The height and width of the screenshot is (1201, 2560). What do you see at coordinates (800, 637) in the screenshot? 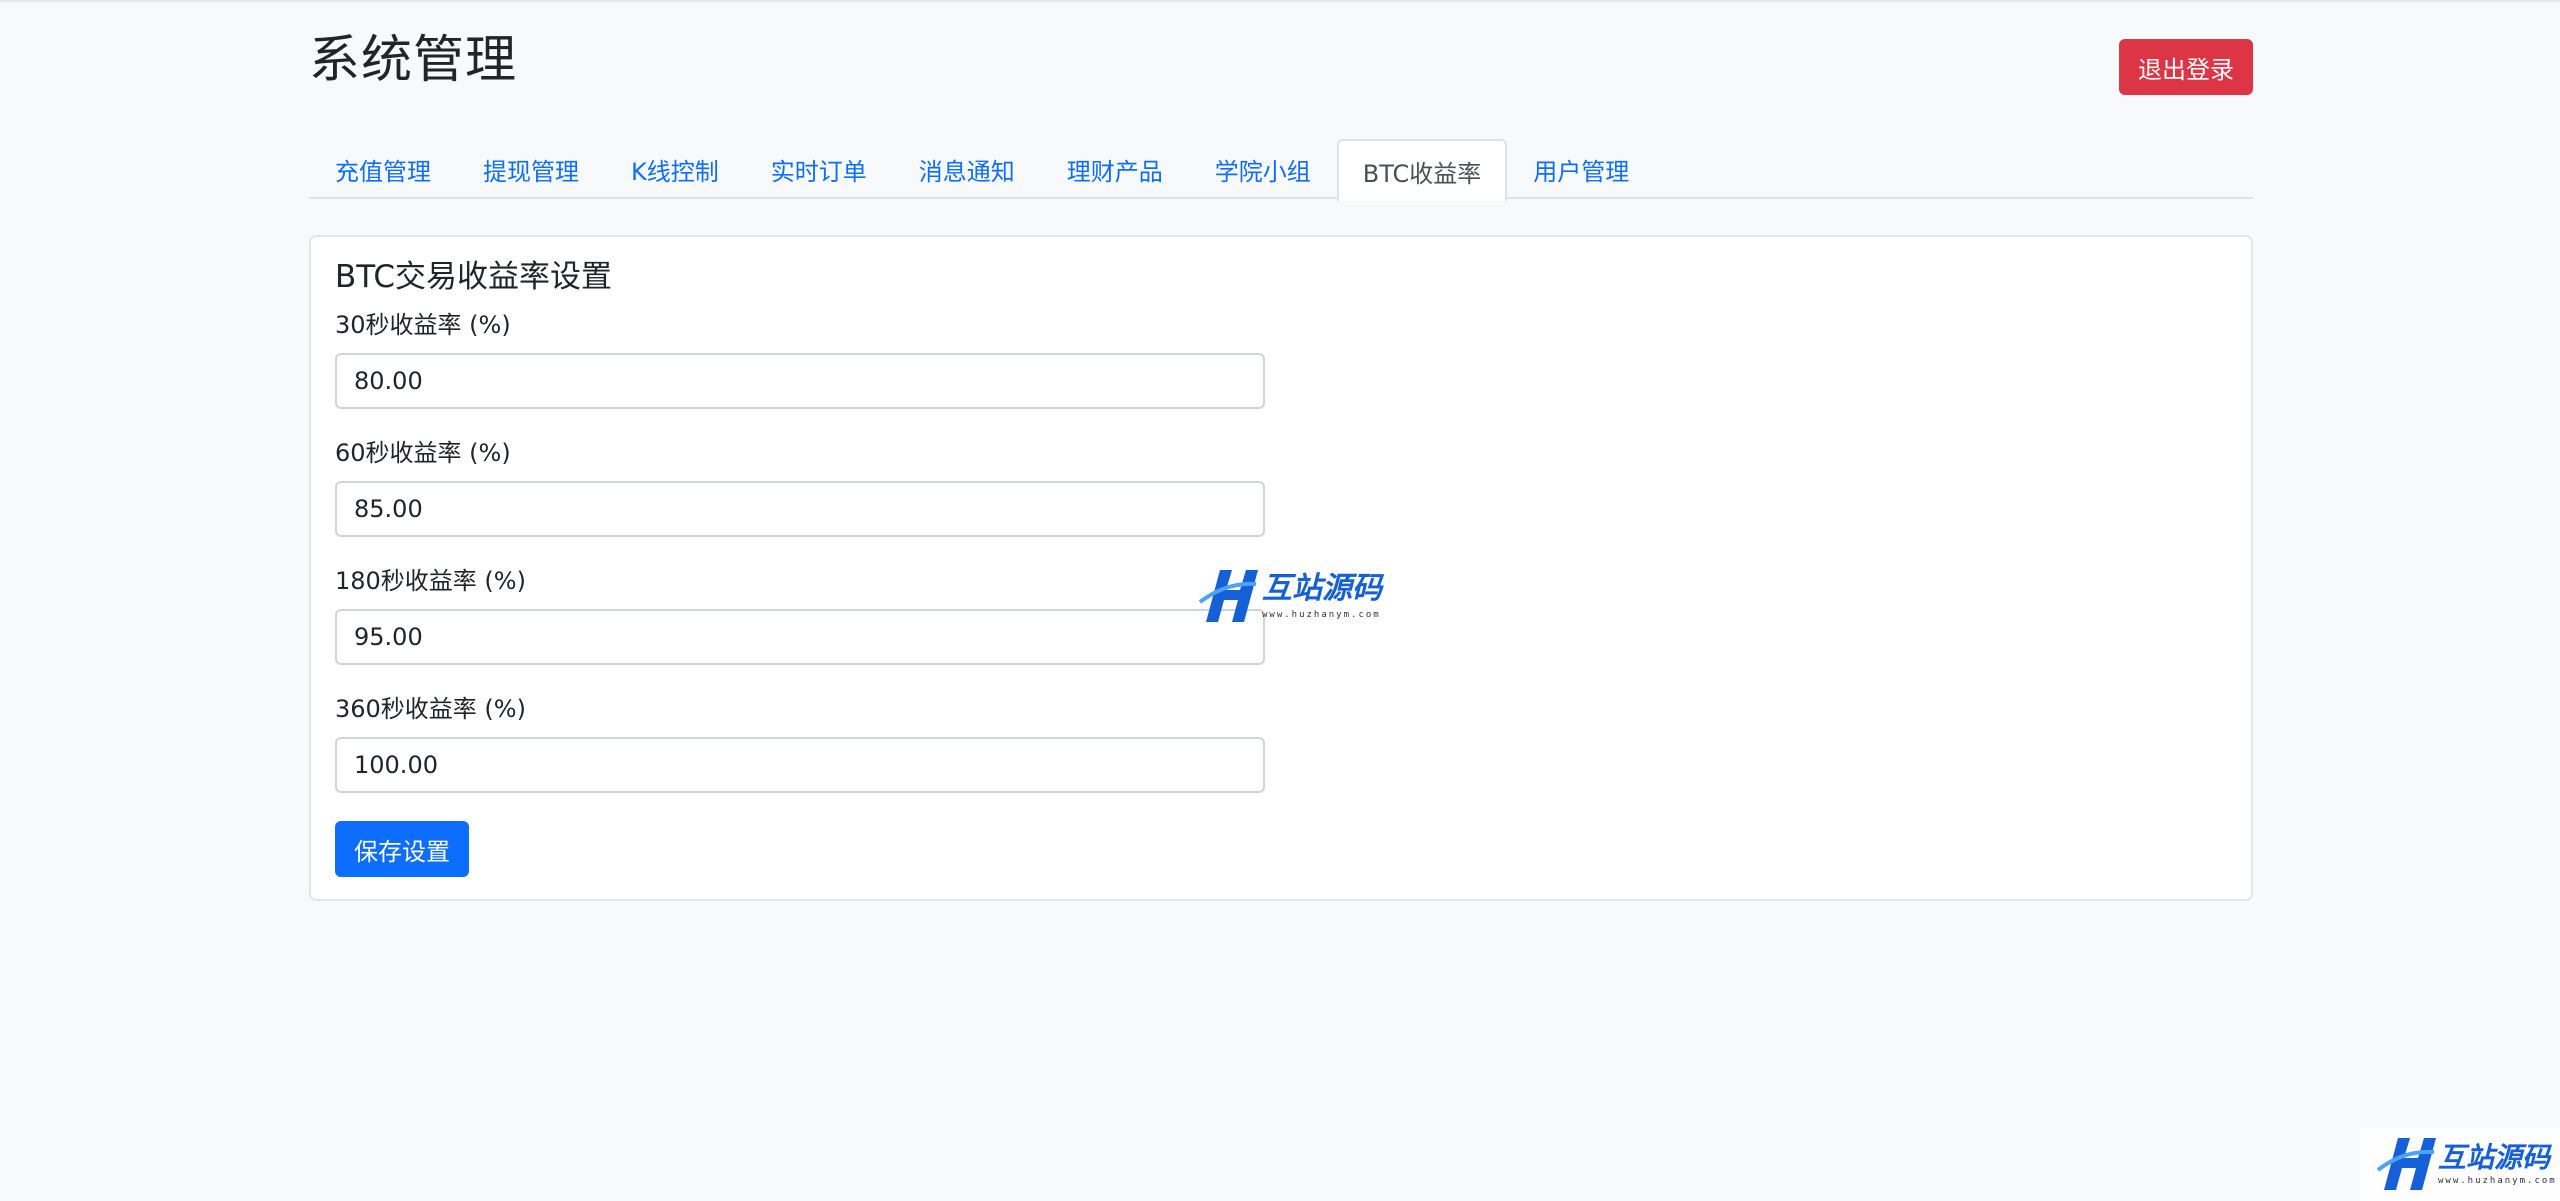
I see `rate-180s-input` at bounding box center [800, 637].